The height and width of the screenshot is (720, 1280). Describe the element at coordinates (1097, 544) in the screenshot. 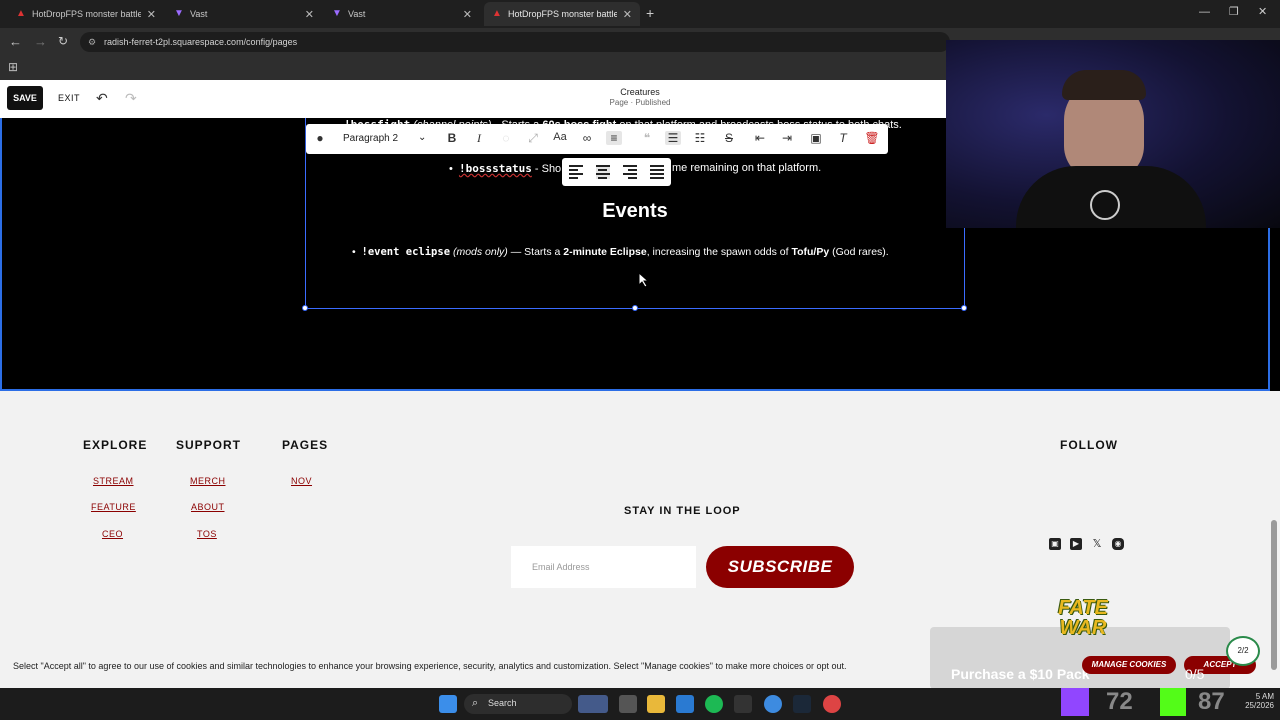

I see `x-icon: 𝕏` at that location.